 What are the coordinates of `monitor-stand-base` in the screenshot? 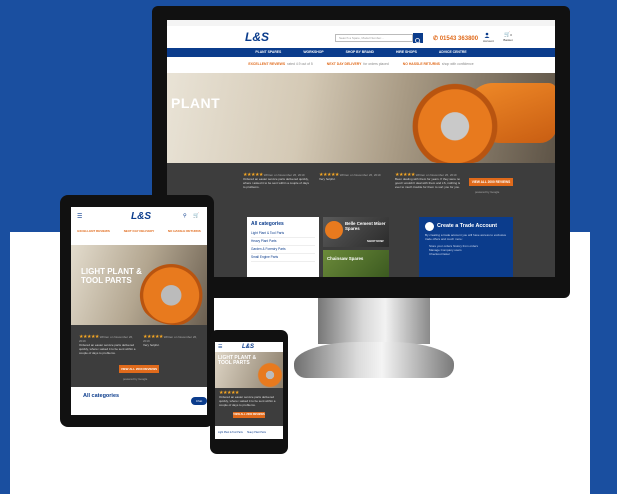 It's located at (374, 360).